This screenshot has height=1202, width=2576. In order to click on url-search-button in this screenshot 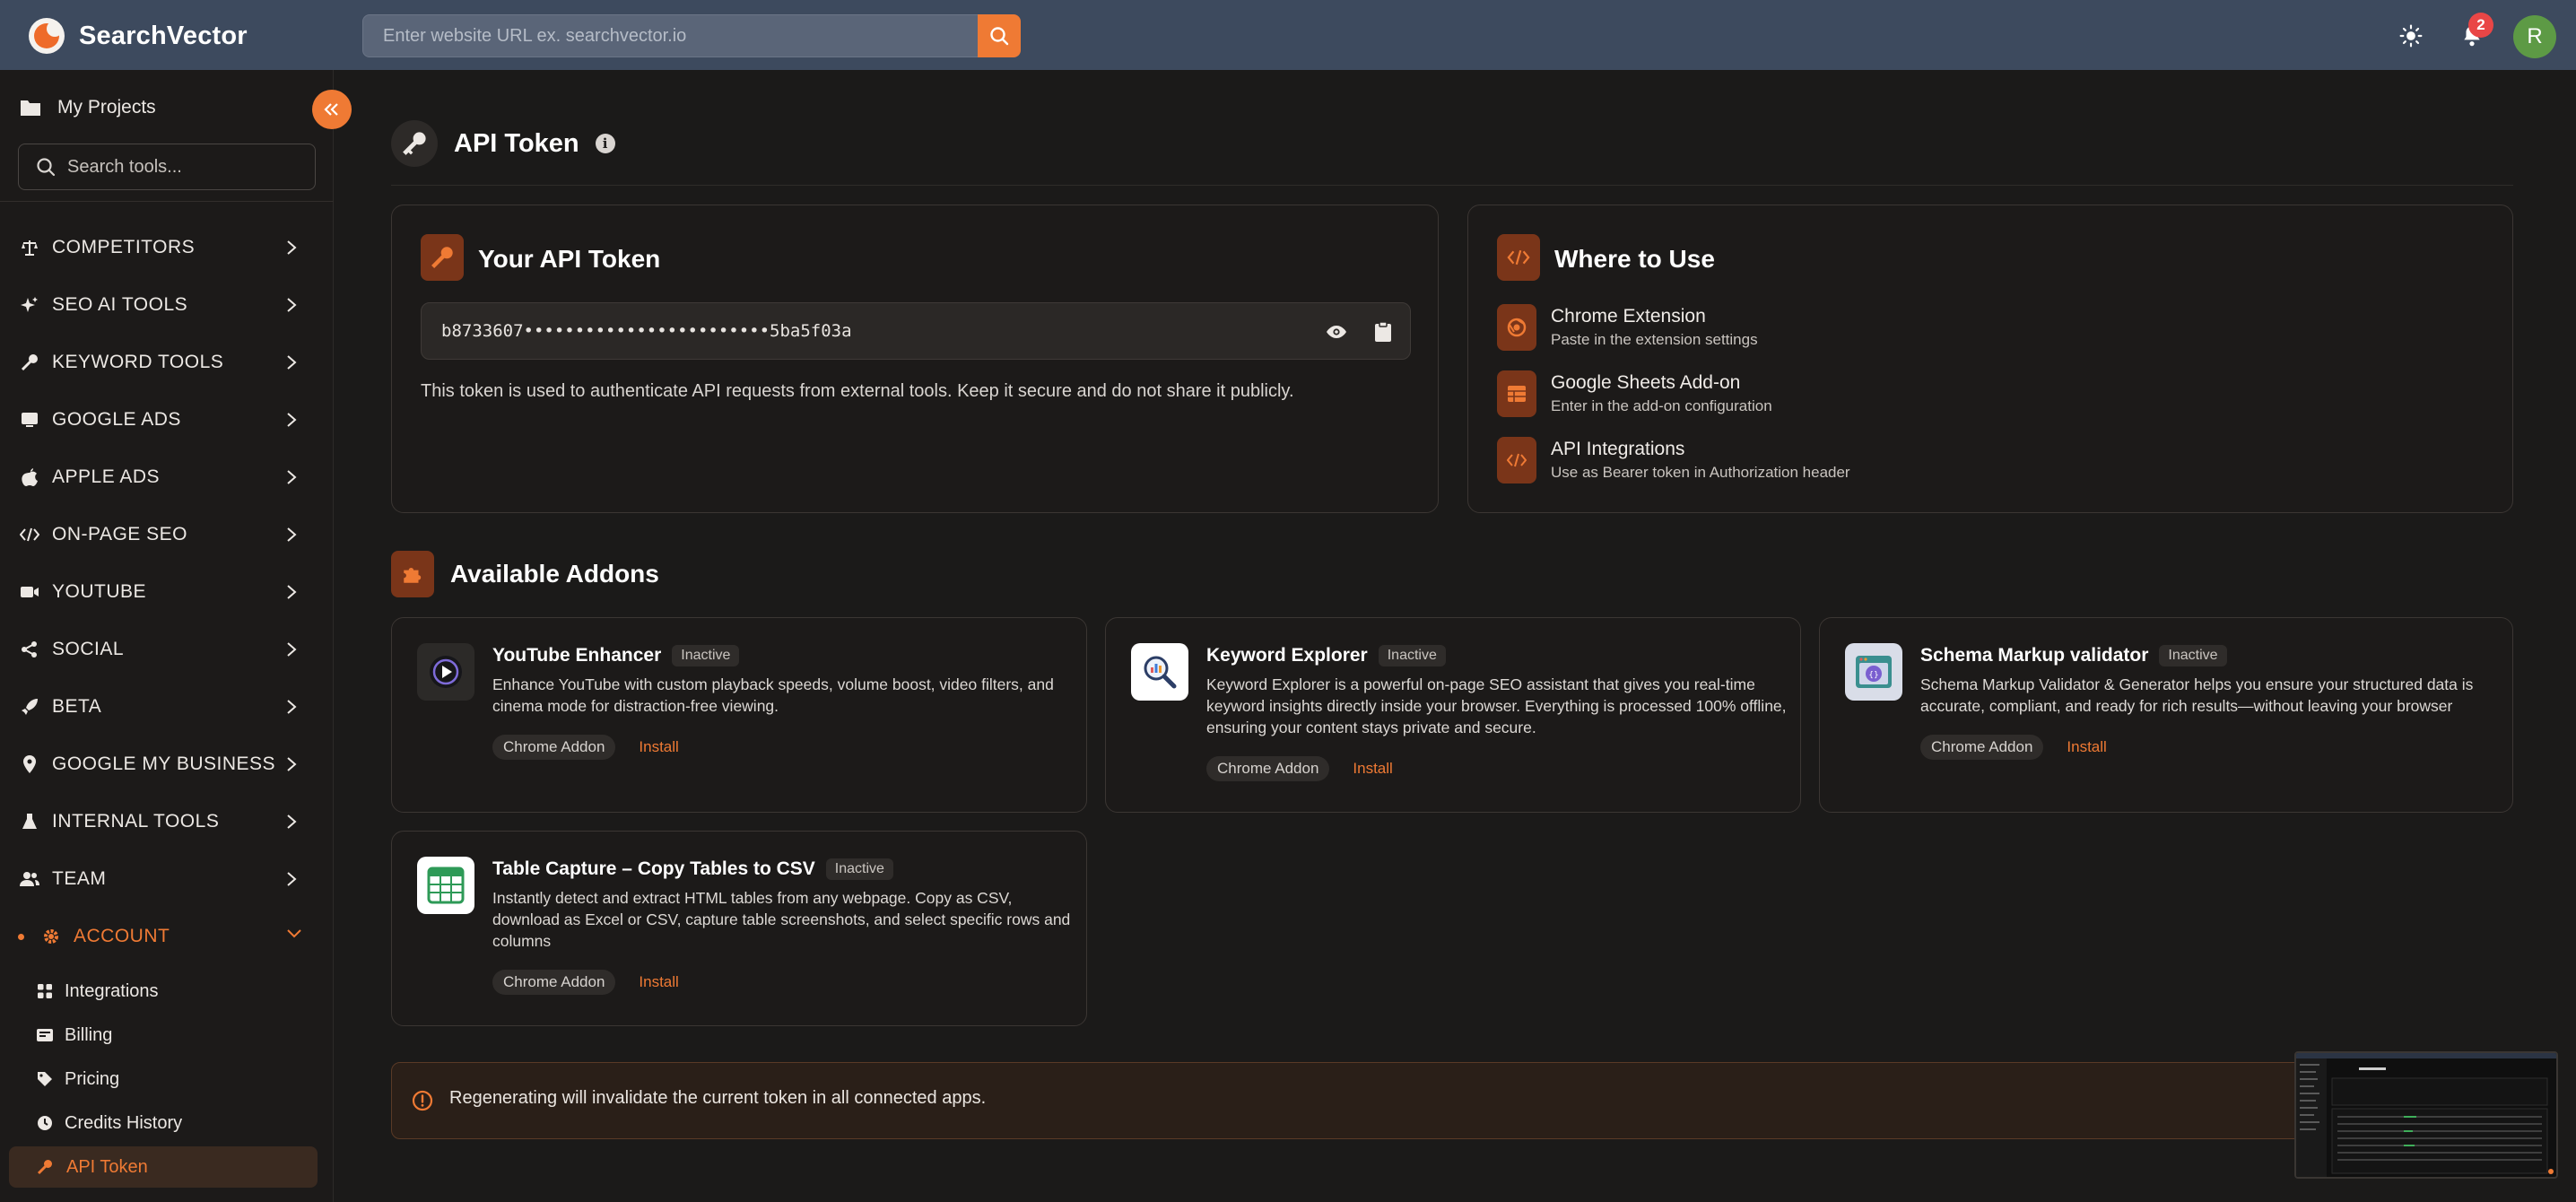, I will do `click(999, 35)`.